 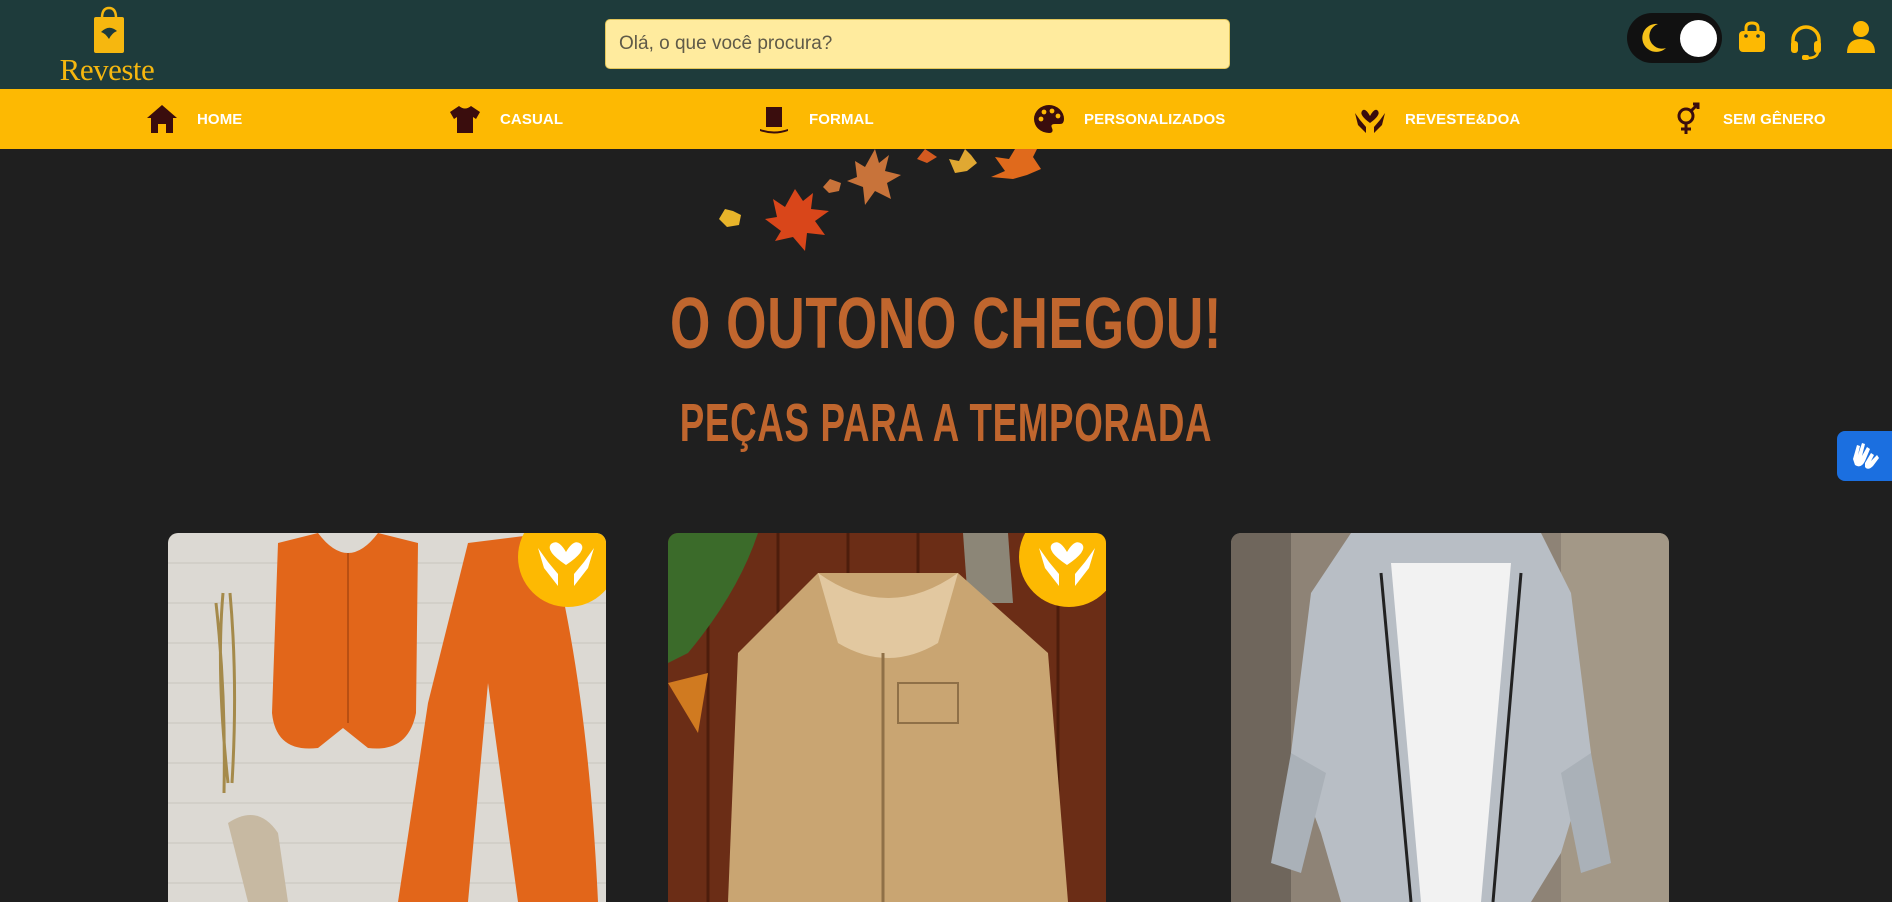 I want to click on logo-text: Reveste, so click(x=107, y=69).